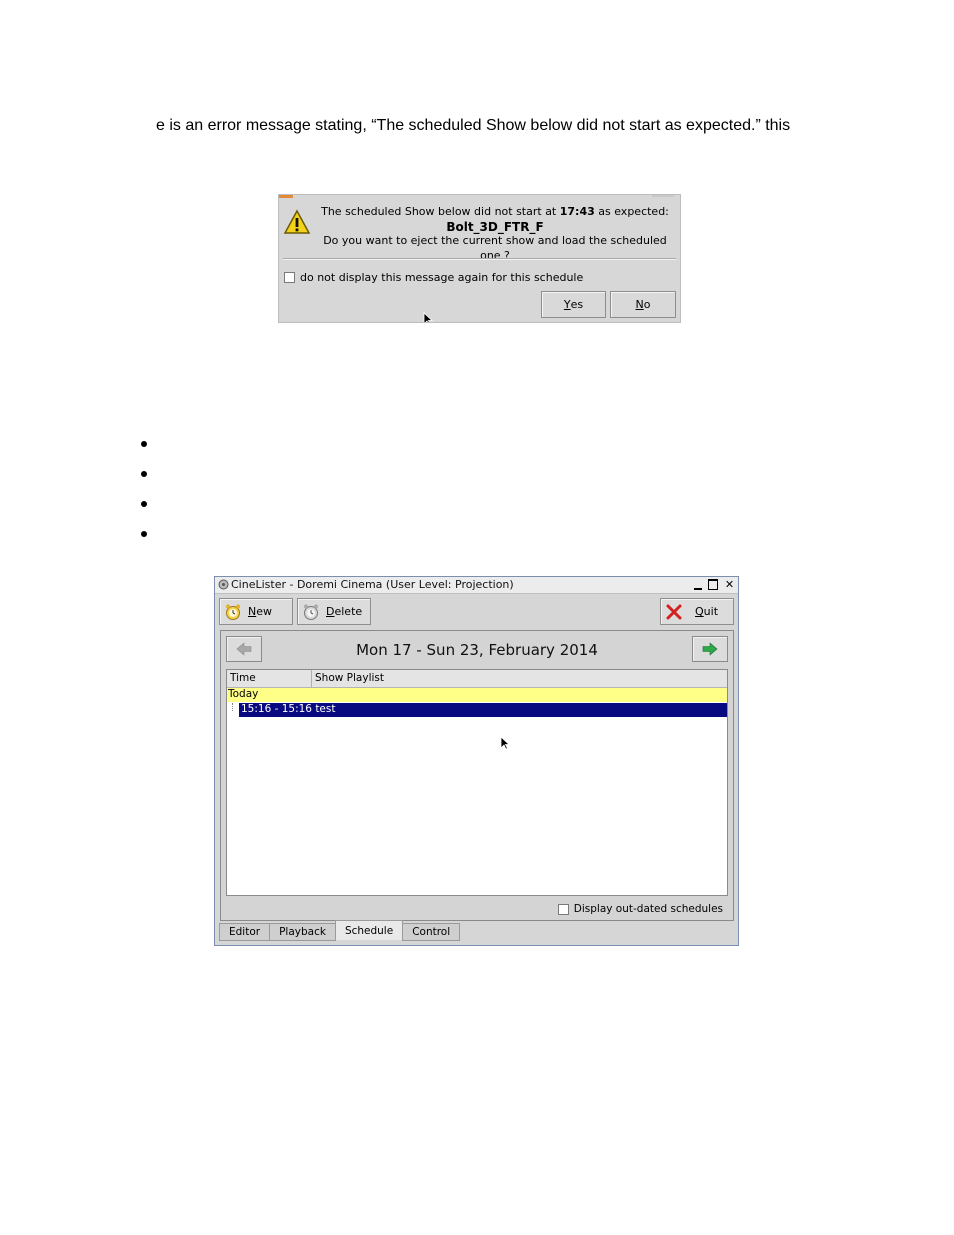  What do you see at coordinates (243, 694) in the screenshot?
I see `group-label: Today` at bounding box center [243, 694].